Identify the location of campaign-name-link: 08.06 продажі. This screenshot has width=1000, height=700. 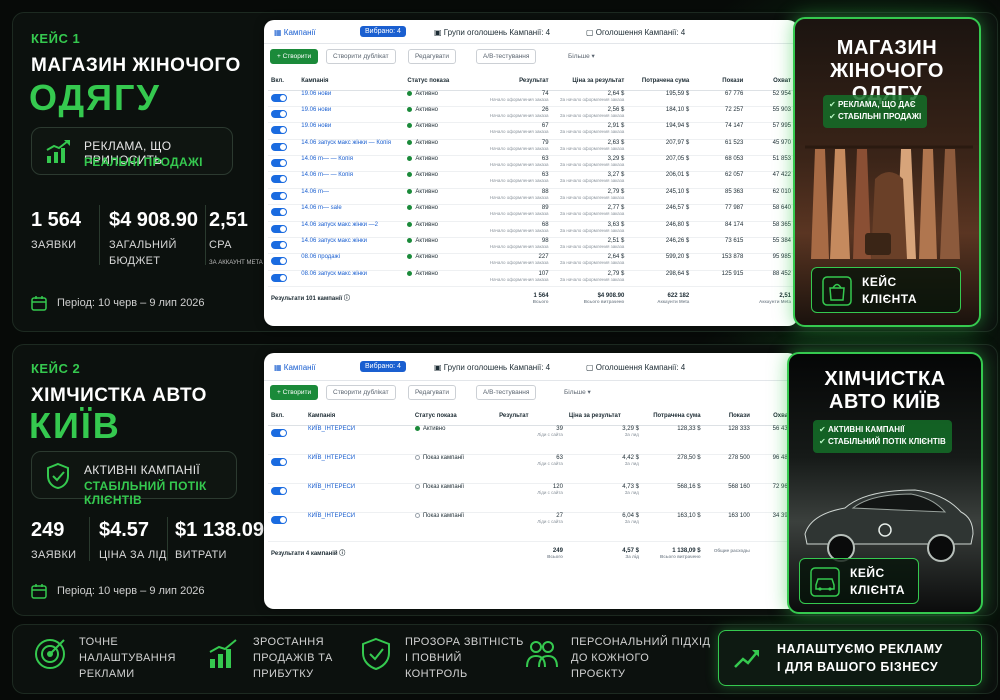
(320, 257).